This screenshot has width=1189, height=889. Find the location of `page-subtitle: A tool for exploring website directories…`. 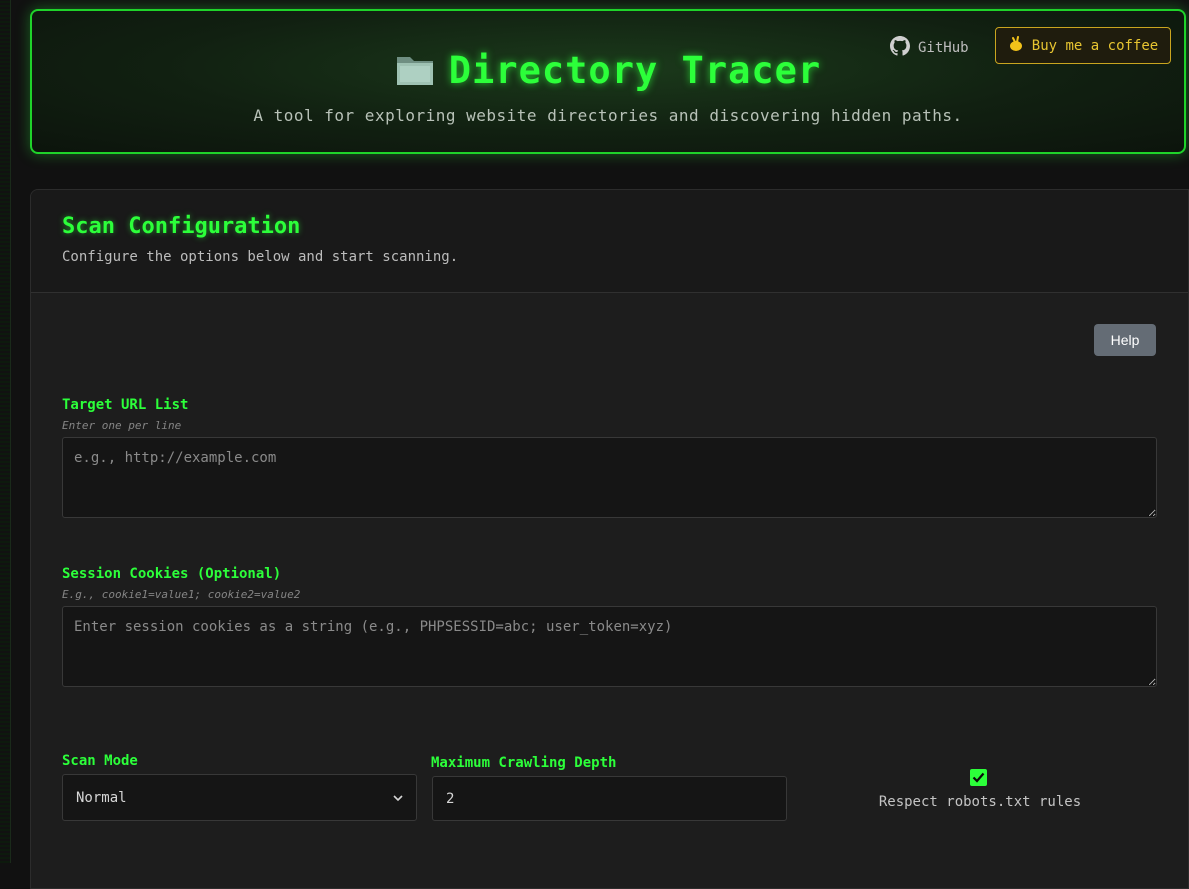

page-subtitle: A tool for exploring website directories… is located at coordinates (608, 115).